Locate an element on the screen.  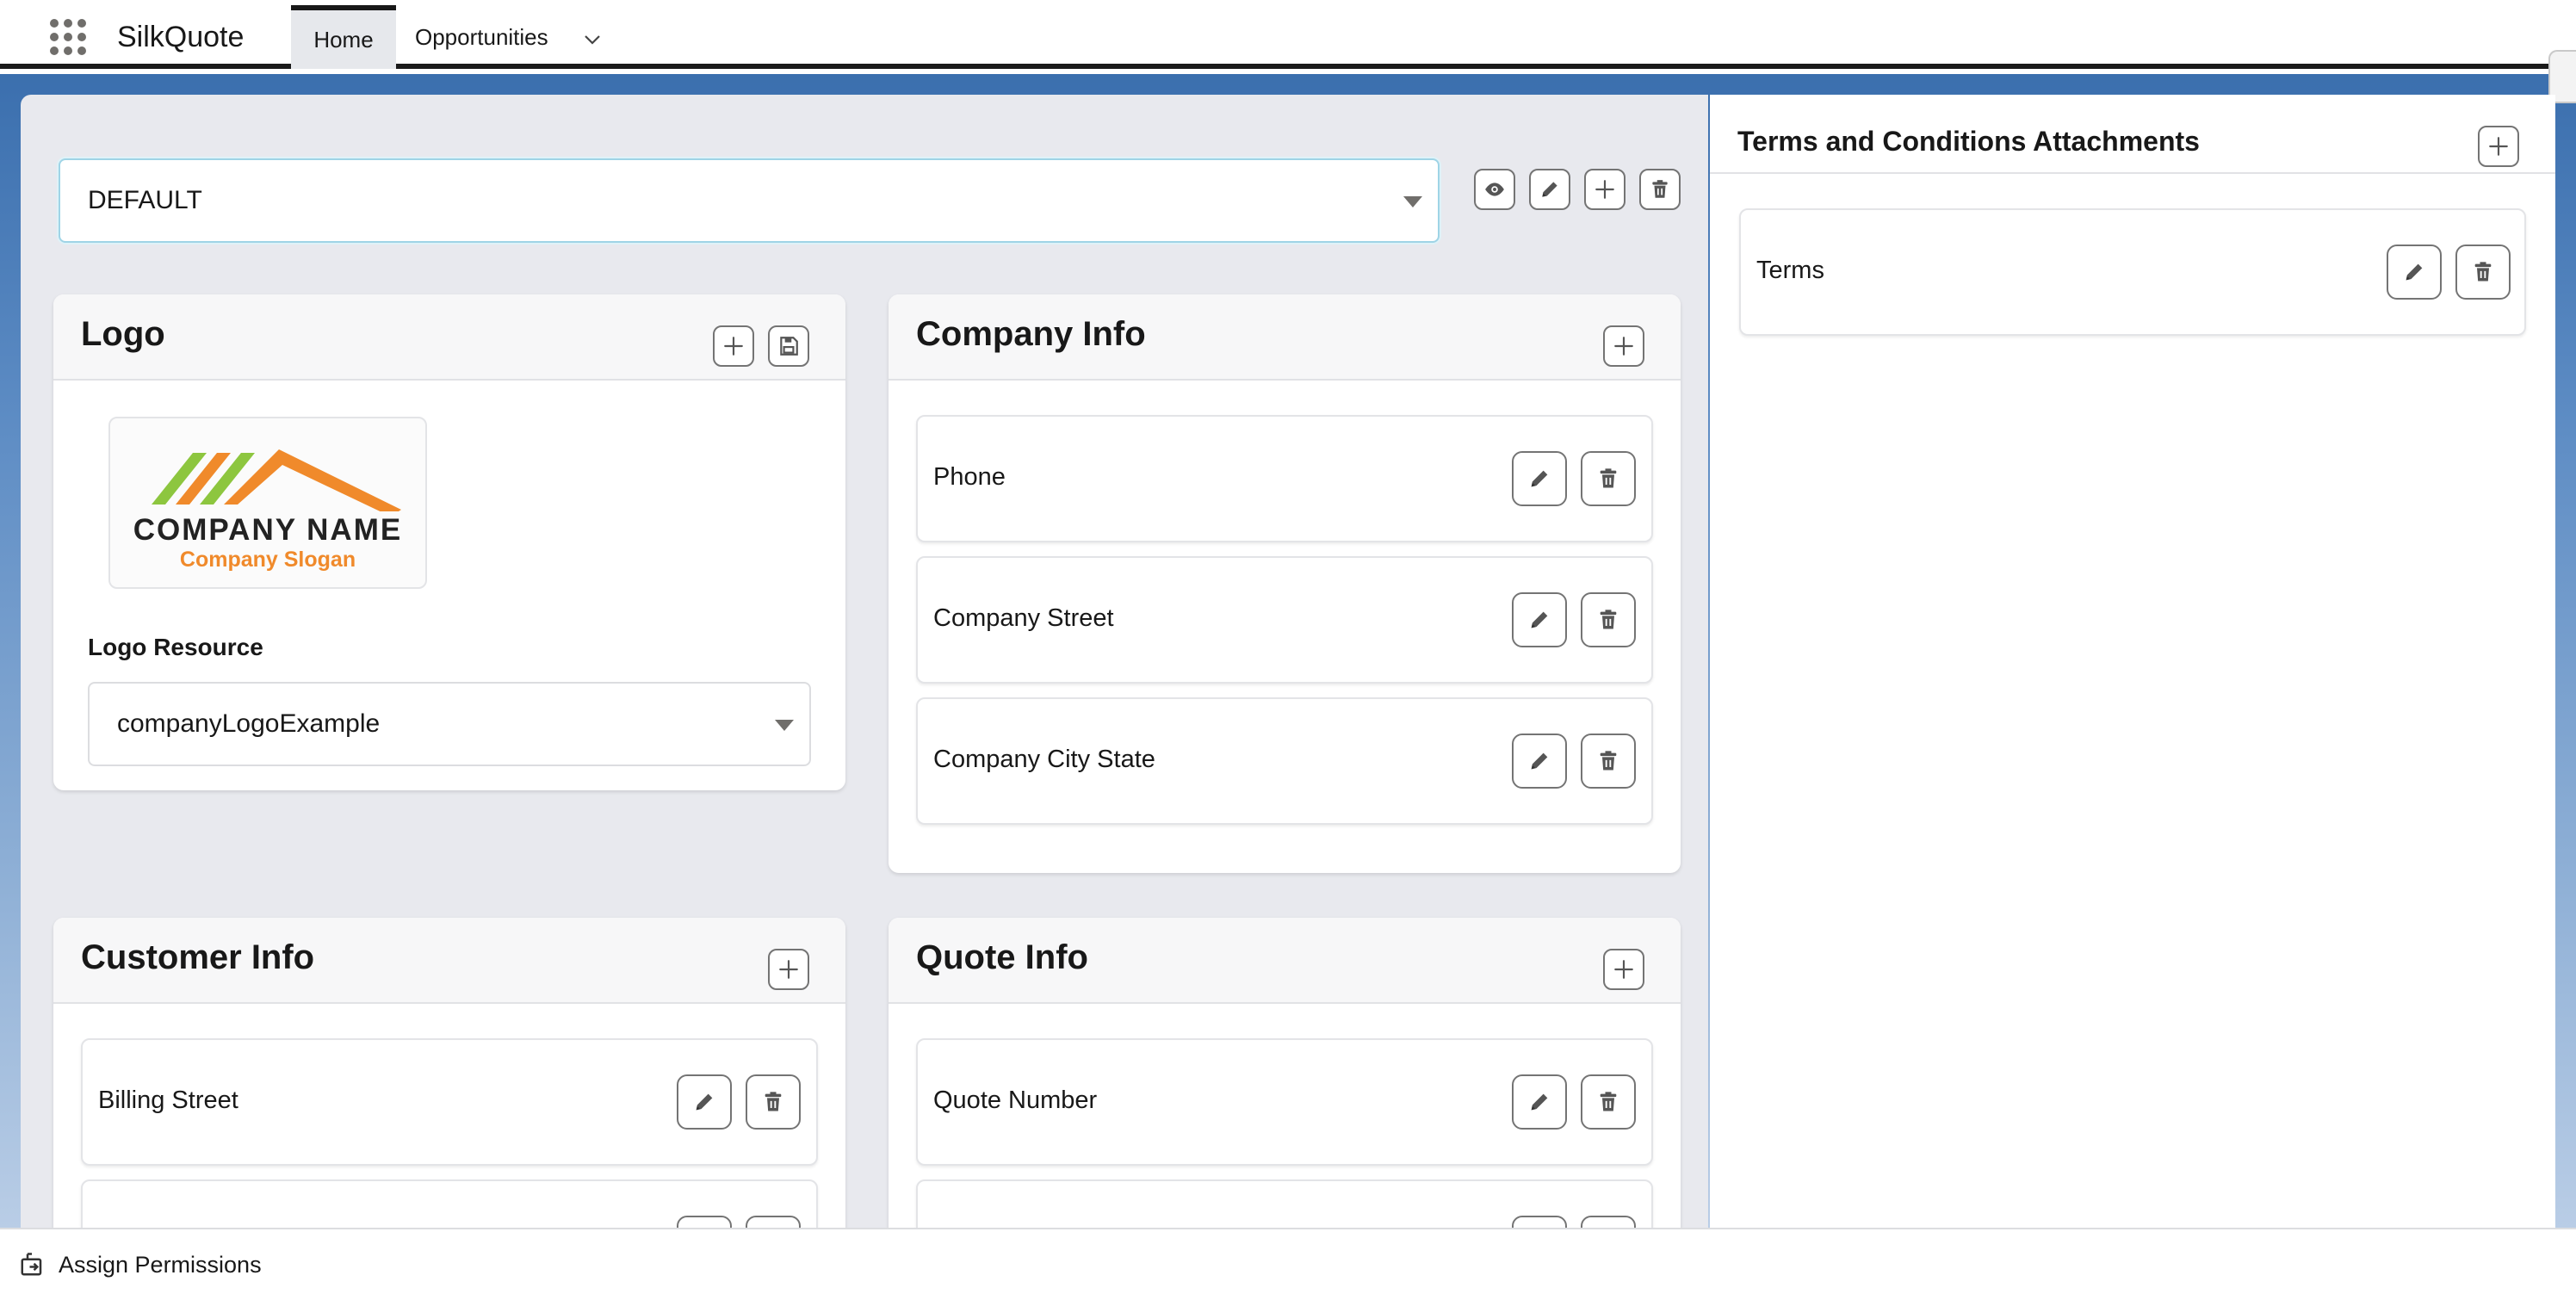
customer-info-card: Customer Info Billing Street is located at coordinates (449, 1081).